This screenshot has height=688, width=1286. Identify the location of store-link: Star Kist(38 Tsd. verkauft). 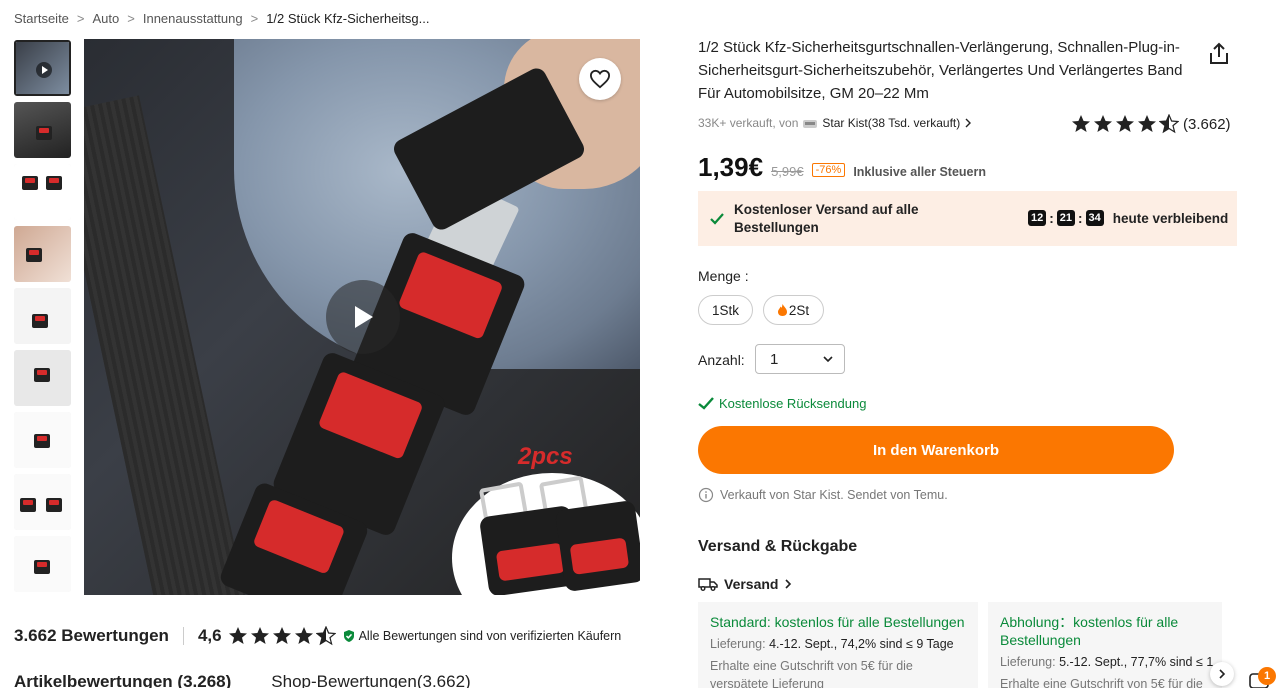
(891, 123).